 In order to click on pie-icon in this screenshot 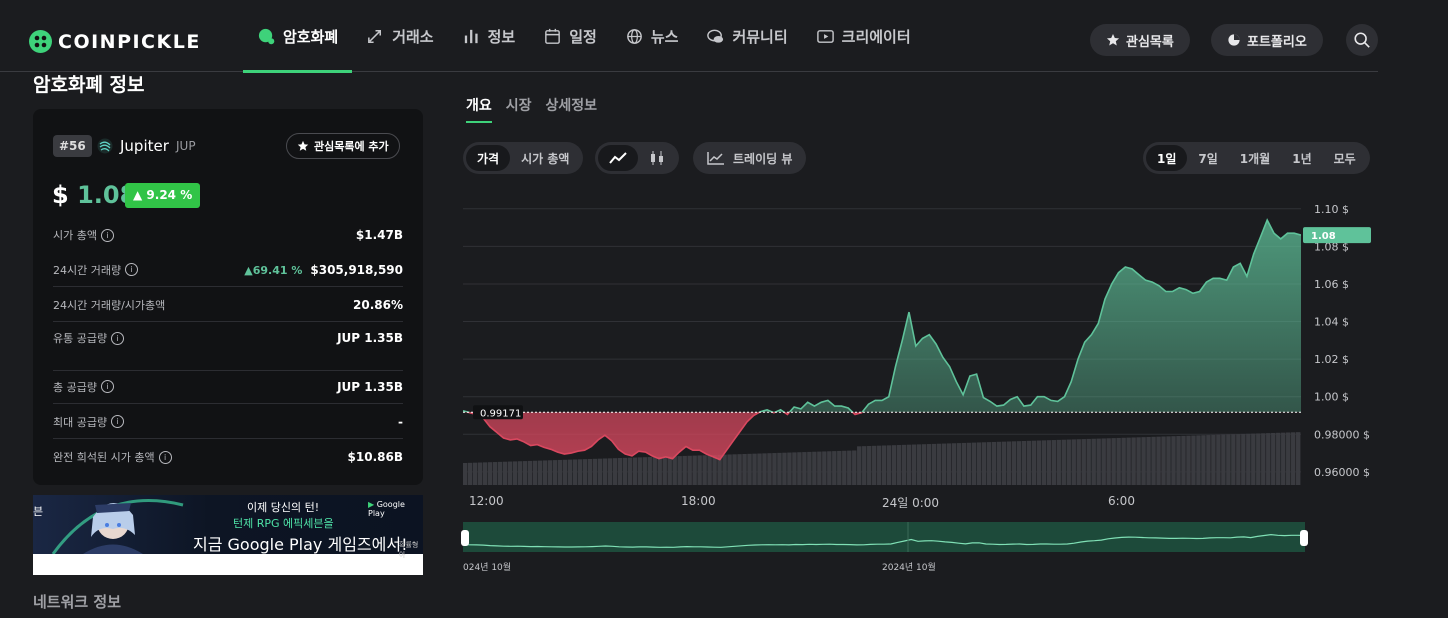, I will do `click(1234, 40)`.